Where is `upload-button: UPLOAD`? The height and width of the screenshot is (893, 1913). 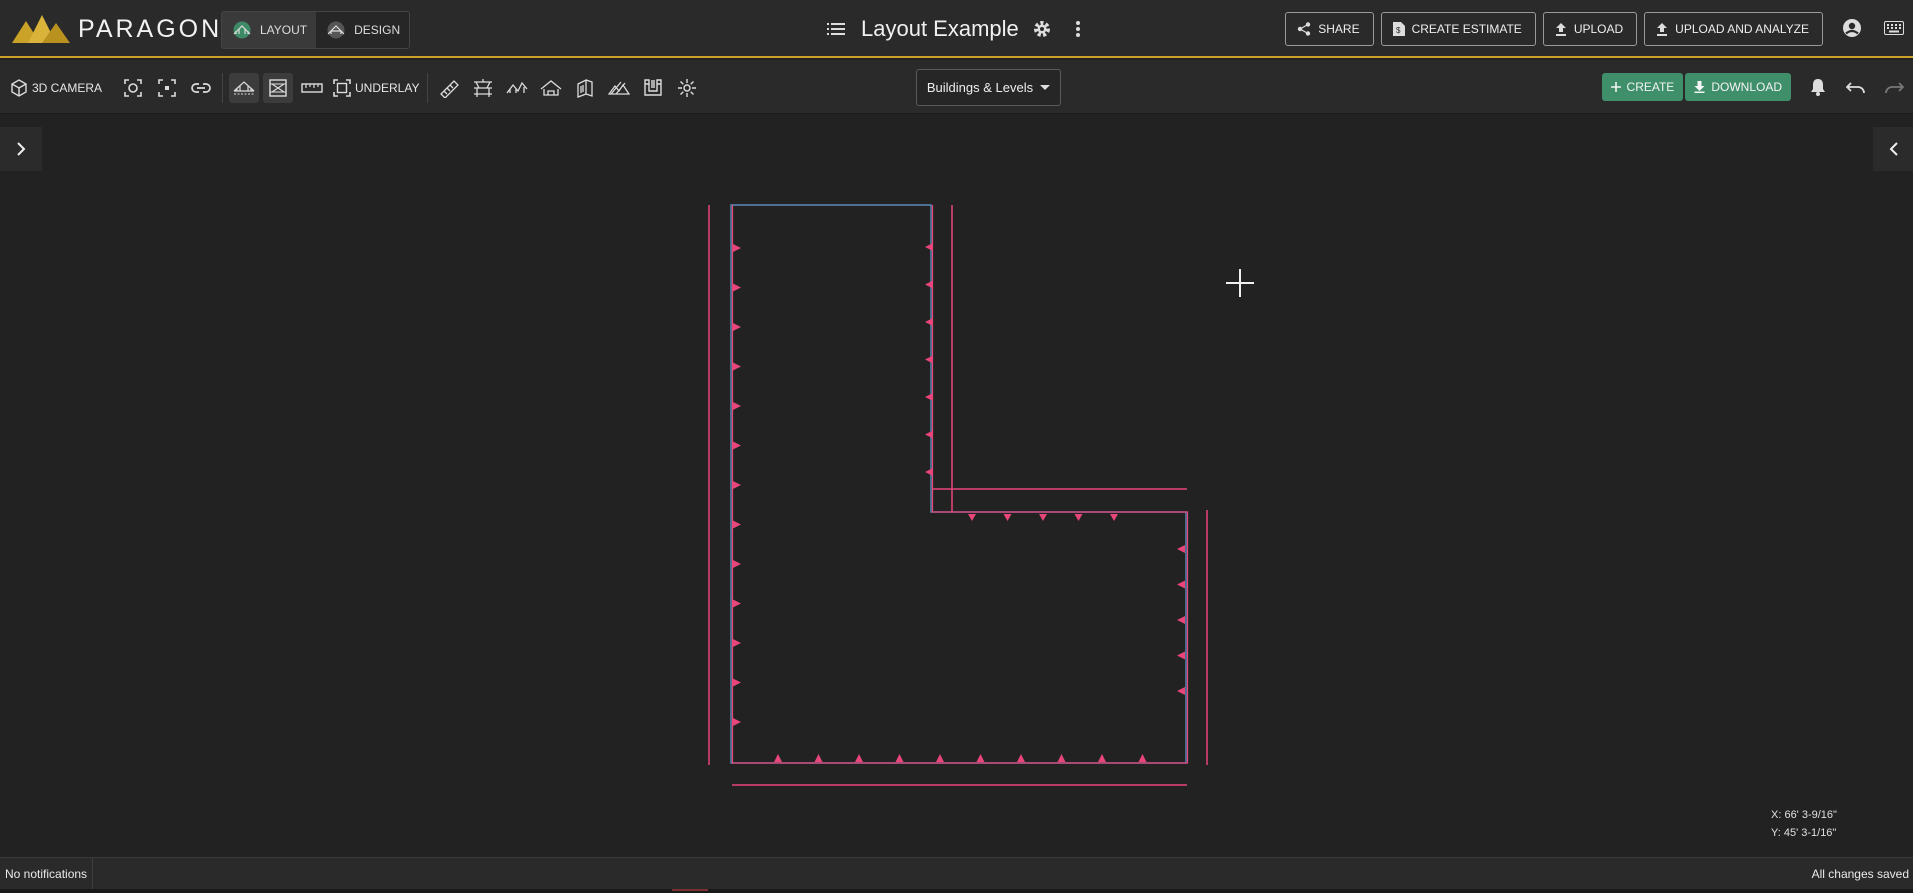
upload-button: UPLOAD is located at coordinates (1590, 29).